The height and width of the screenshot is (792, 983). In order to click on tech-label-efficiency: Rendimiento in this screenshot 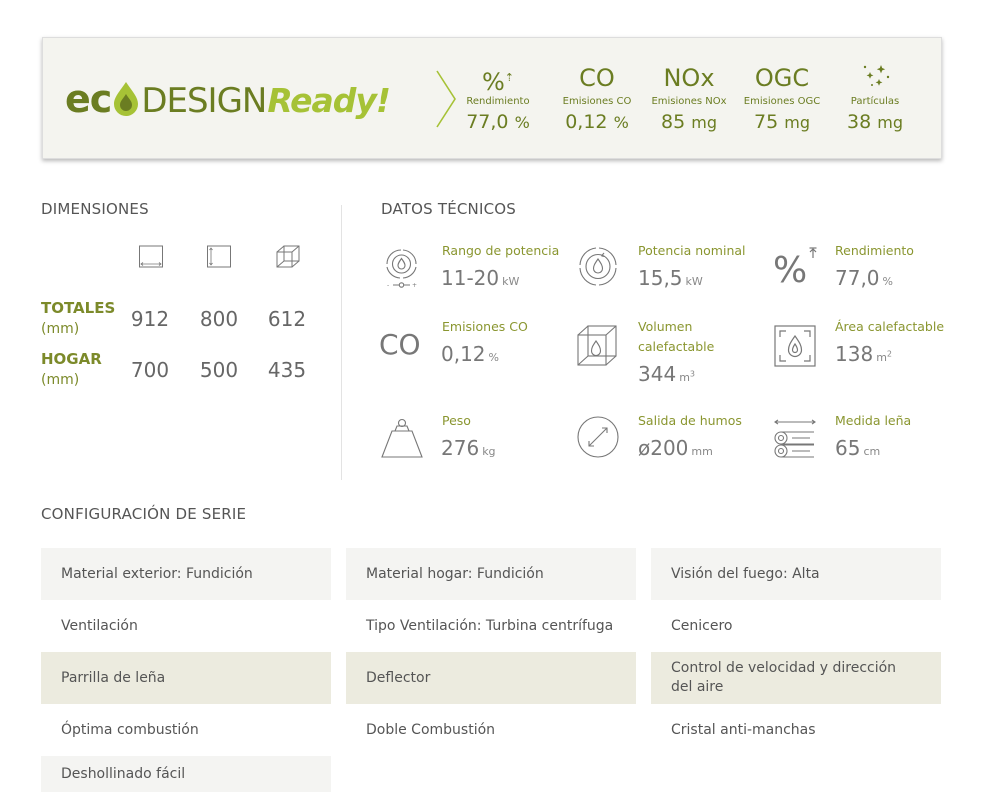, I will do `click(874, 250)`.